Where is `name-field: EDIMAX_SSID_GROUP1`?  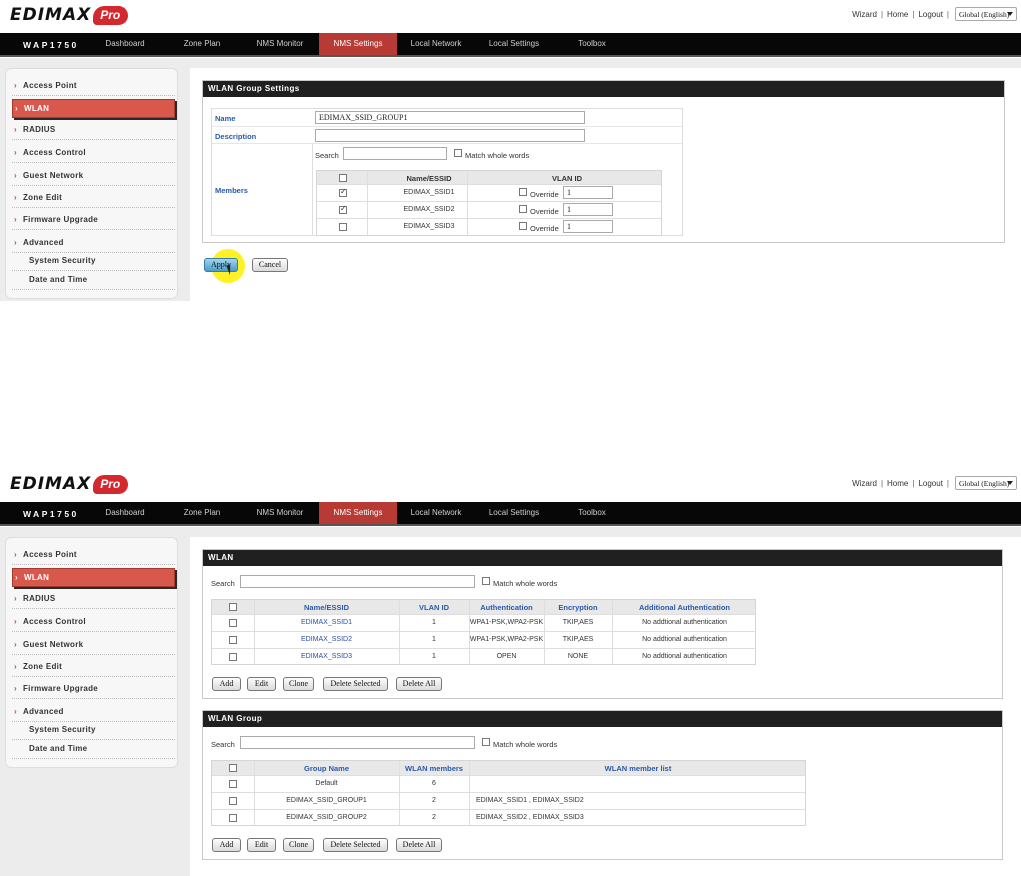
name-field: EDIMAX_SSID_GROUP1 is located at coordinates (450, 117).